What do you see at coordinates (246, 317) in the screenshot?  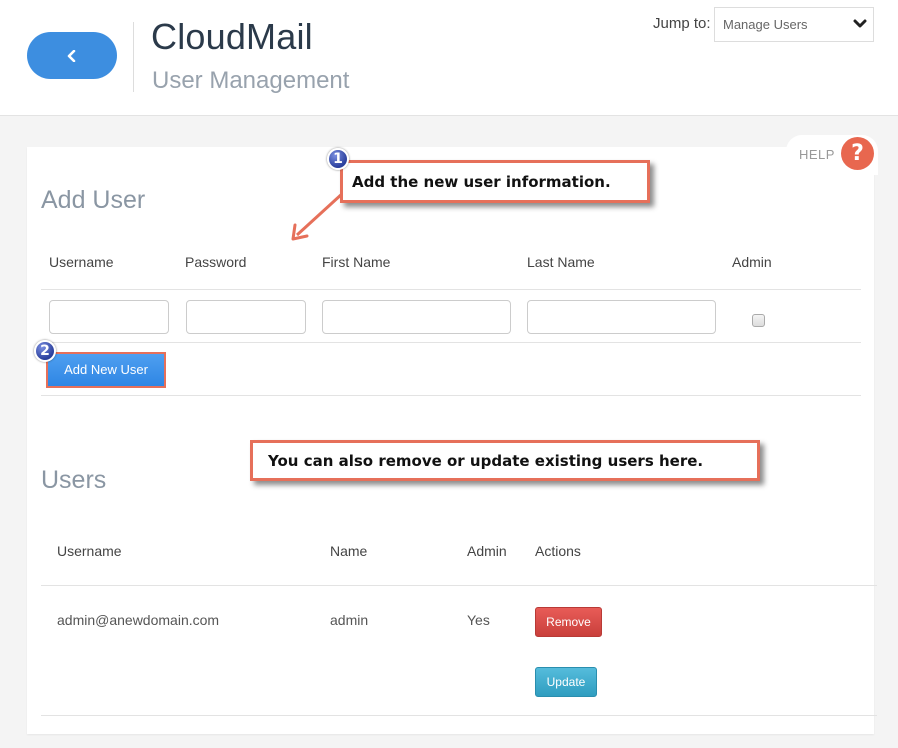 I see `password-input` at bounding box center [246, 317].